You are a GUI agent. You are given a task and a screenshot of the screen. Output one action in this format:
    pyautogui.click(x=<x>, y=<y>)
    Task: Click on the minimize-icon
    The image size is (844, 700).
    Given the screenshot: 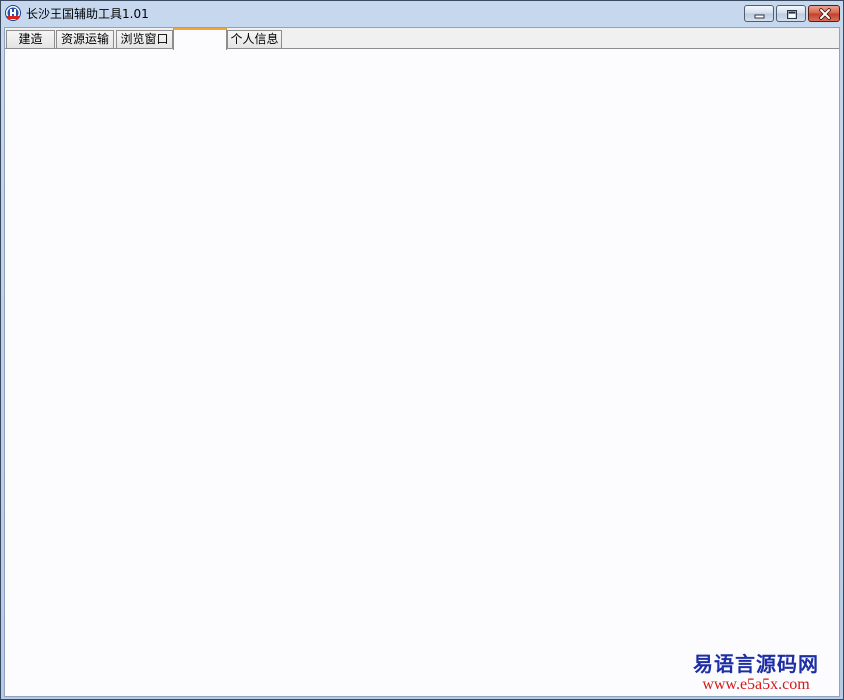 What is the action you would take?
    pyautogui.click(x=759, y=16)
    